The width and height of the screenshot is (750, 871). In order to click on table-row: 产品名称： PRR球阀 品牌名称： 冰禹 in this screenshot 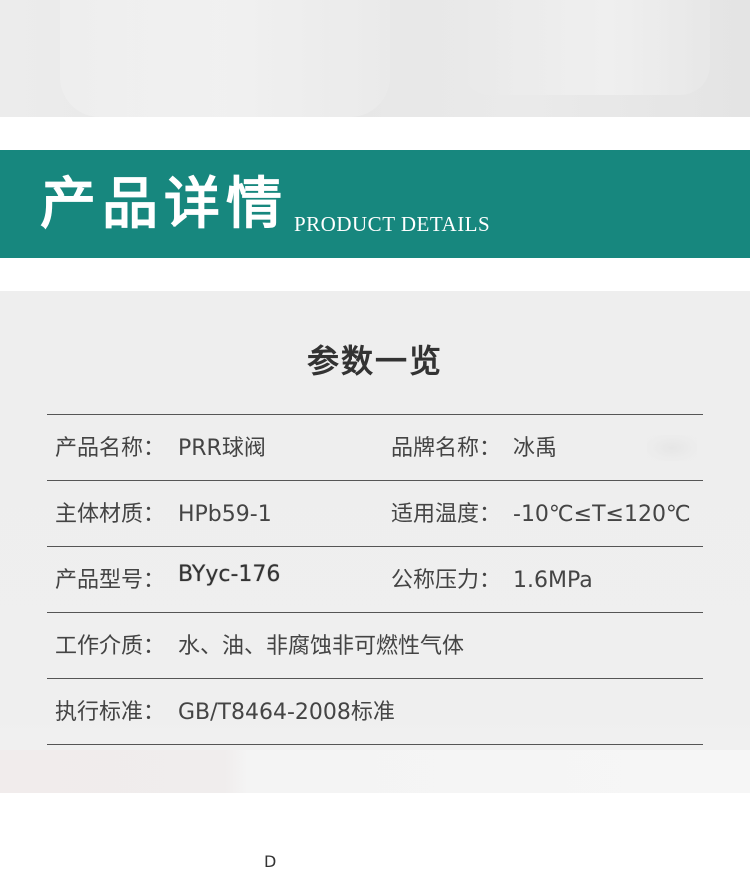, I will do `click(375, 448)`.